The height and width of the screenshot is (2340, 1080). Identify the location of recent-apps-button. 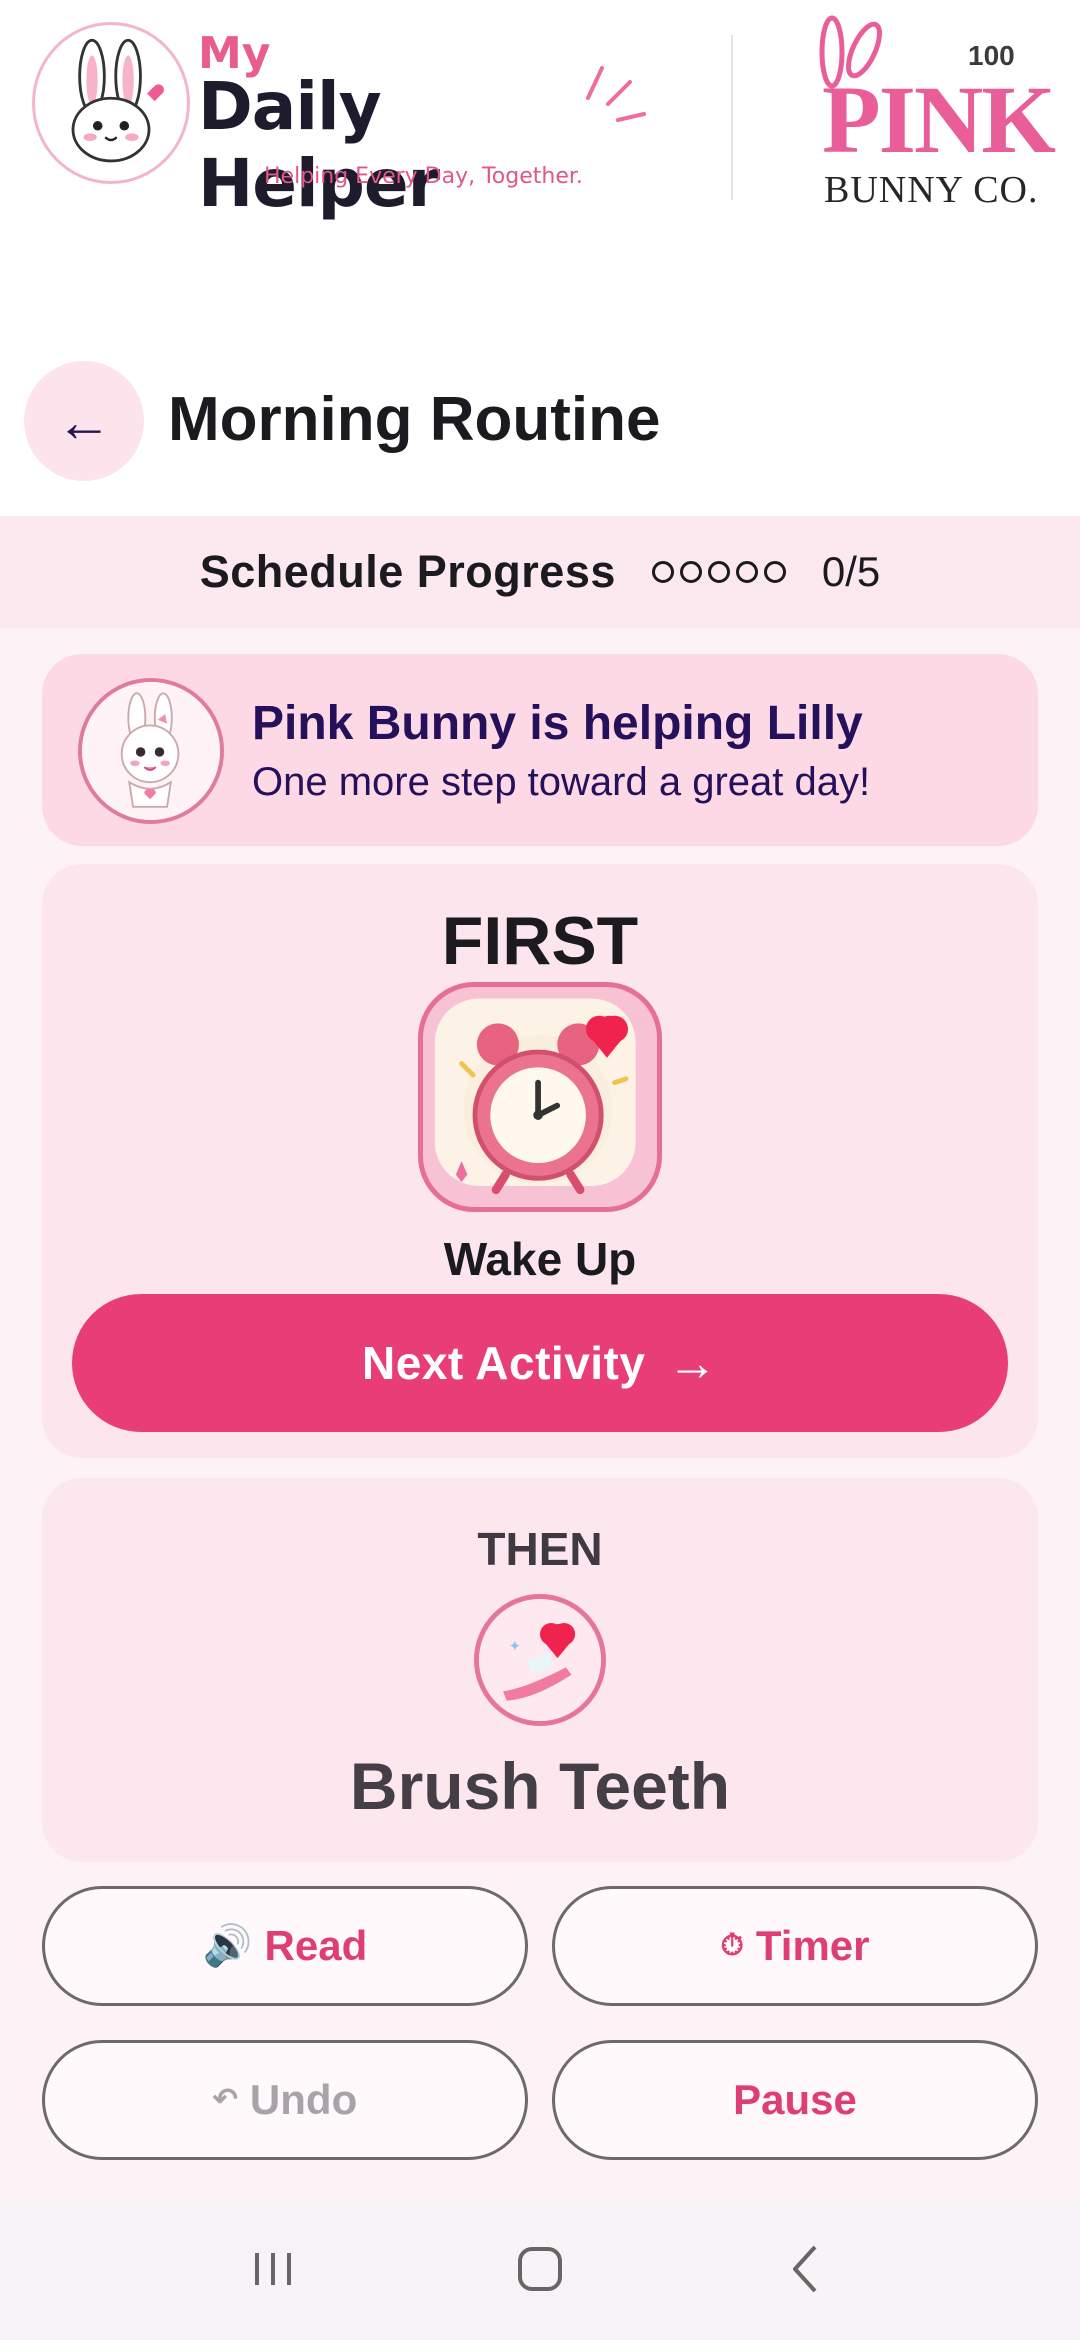
(273, 2269).